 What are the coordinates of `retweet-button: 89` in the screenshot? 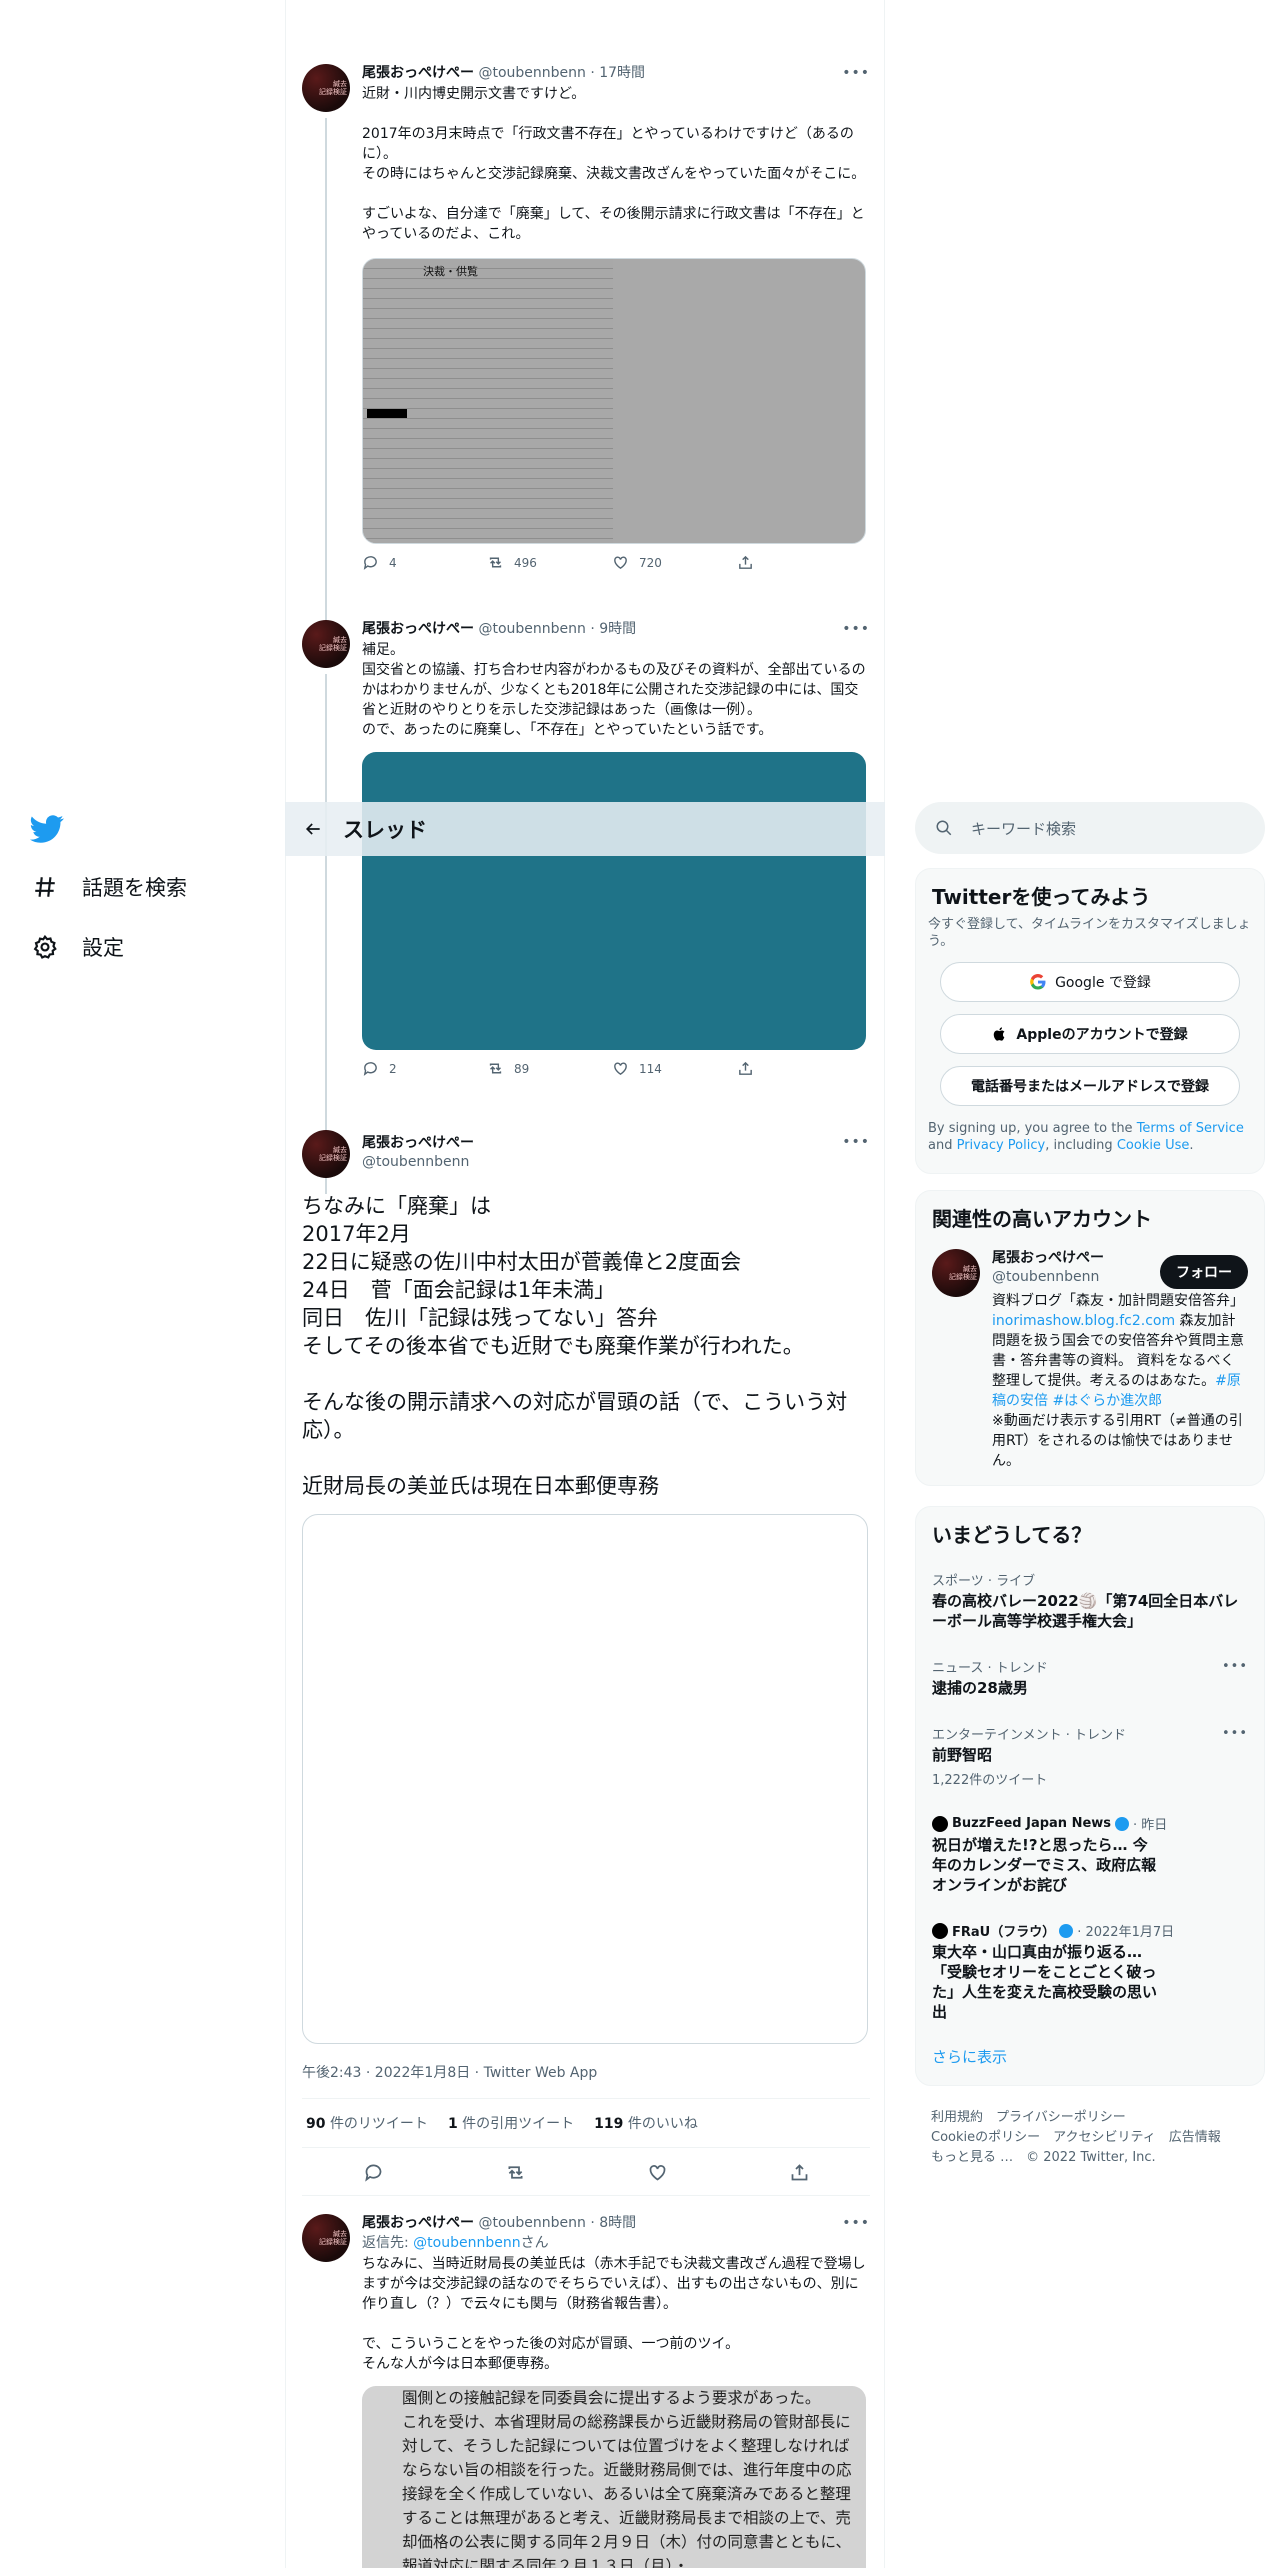 It's located at (549, 1068).